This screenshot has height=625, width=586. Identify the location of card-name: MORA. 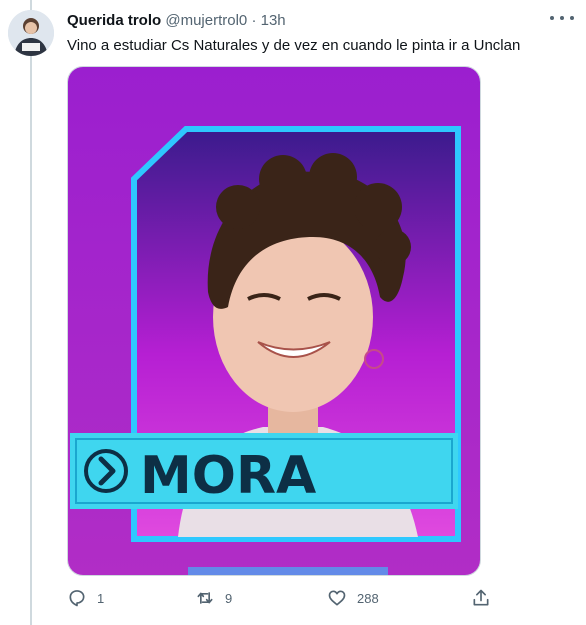
(228, 476).